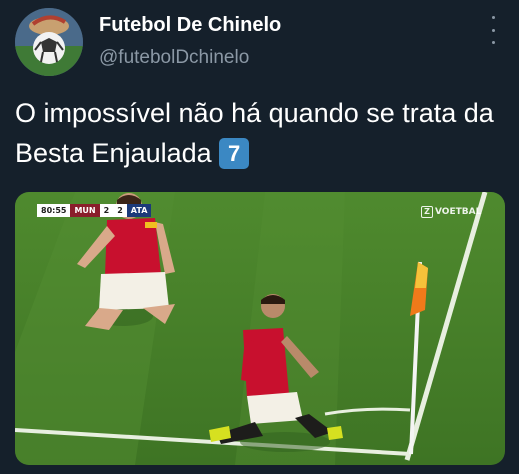 The image size is (519, 474). What do you see at coordinates (120, 210) in the screenshot?
I see `away-score: 2` at bounding box center [120, 210].